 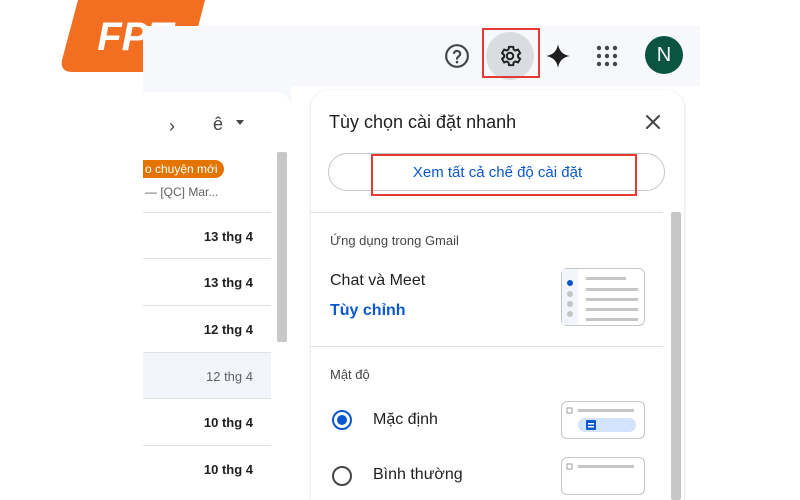 I want to click on caret-down-icon, so click(x=240, y=122).